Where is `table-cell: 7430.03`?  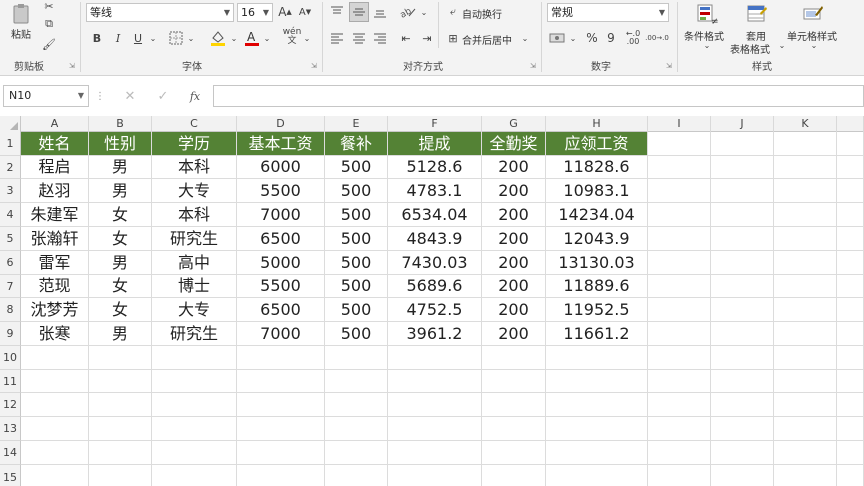
table-cell: 7430.03 is located at coordinates (435, 263).